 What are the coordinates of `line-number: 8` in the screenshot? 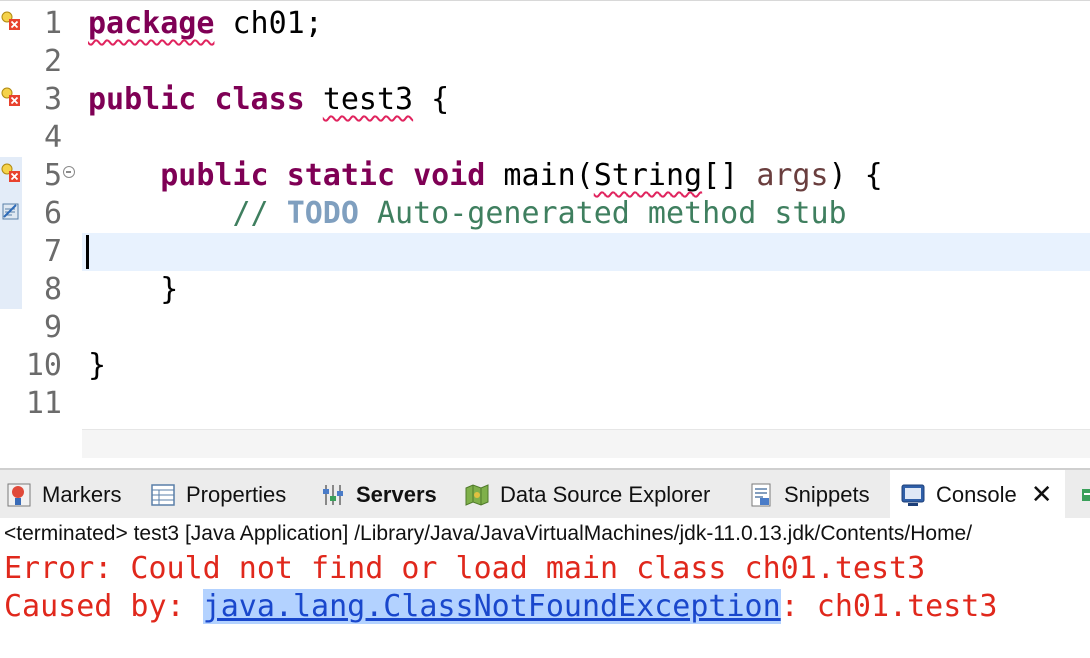 It's located at (52, 289).